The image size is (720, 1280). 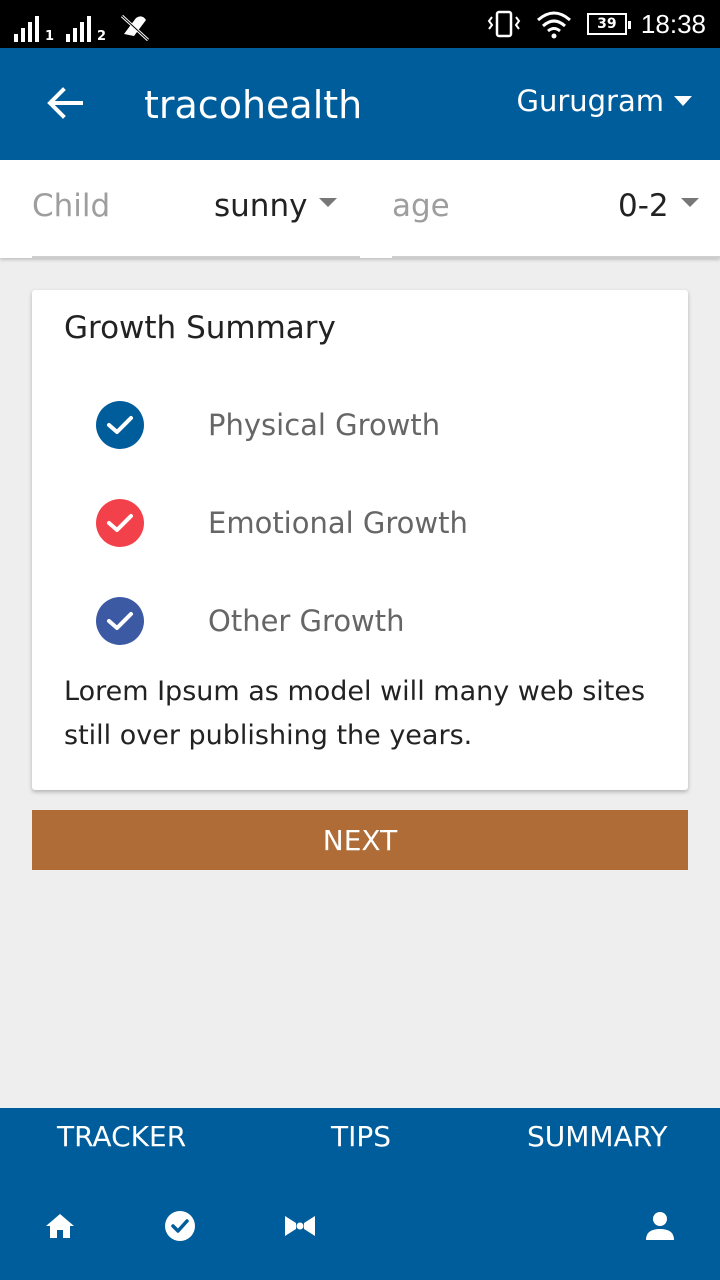 I want to click on tab-summary: SUMMARY, so click(x=597, y=1136).